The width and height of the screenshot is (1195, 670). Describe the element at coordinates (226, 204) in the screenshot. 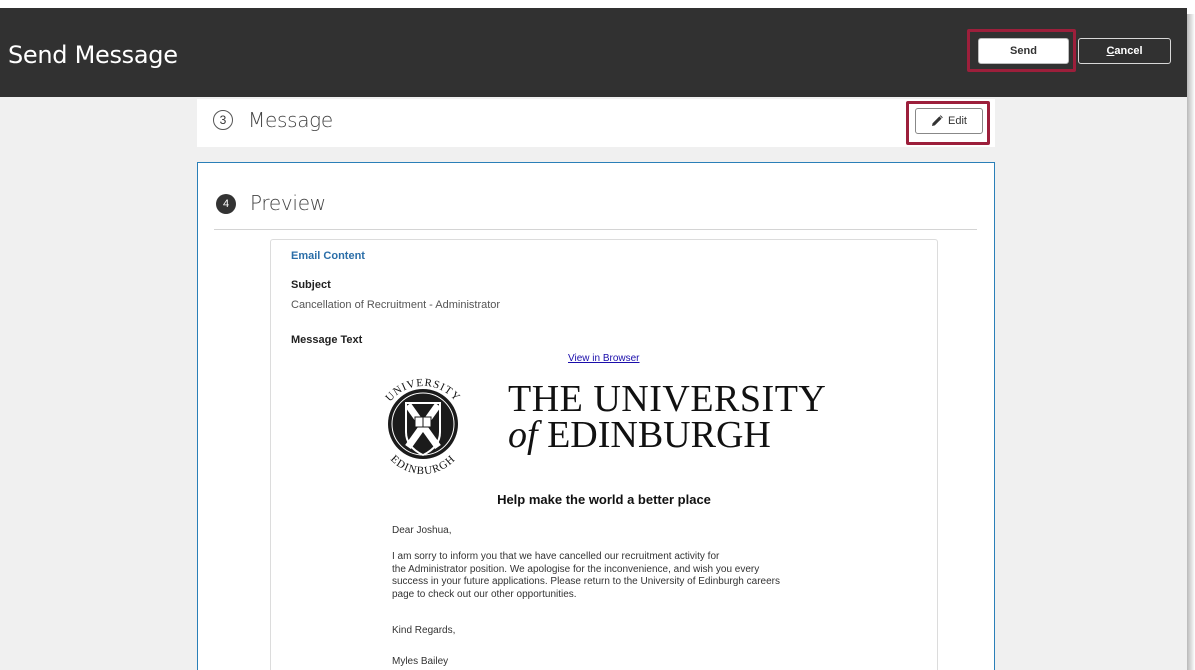

I see `step-number-badge: 4` at that location.